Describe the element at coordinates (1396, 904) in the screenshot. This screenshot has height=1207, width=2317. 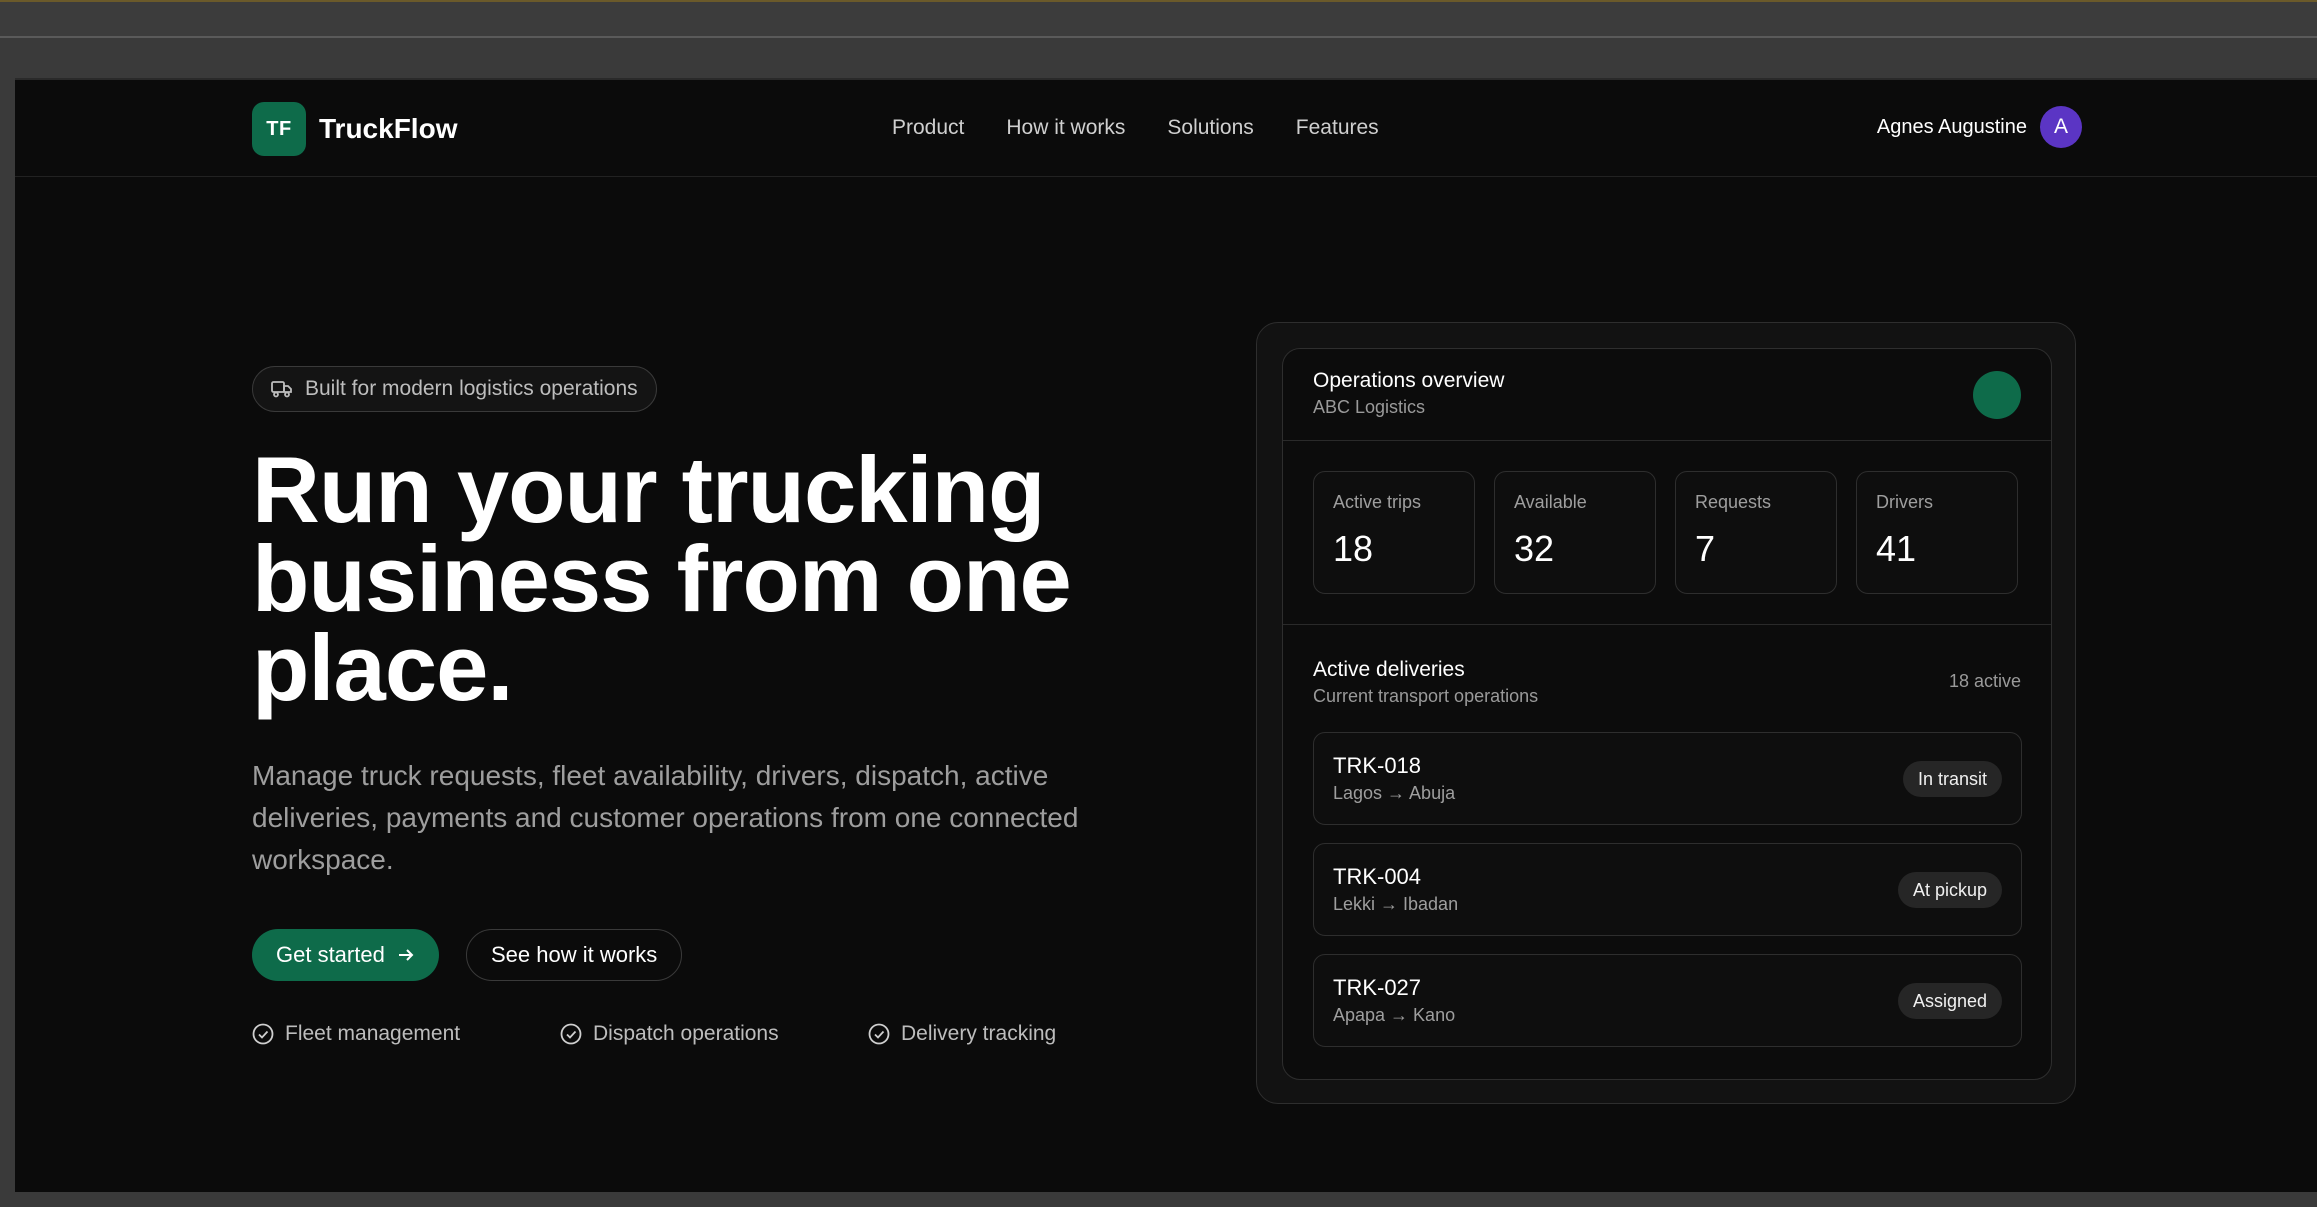
I see `delivery-route: Lekki → Ibadan` at that location.